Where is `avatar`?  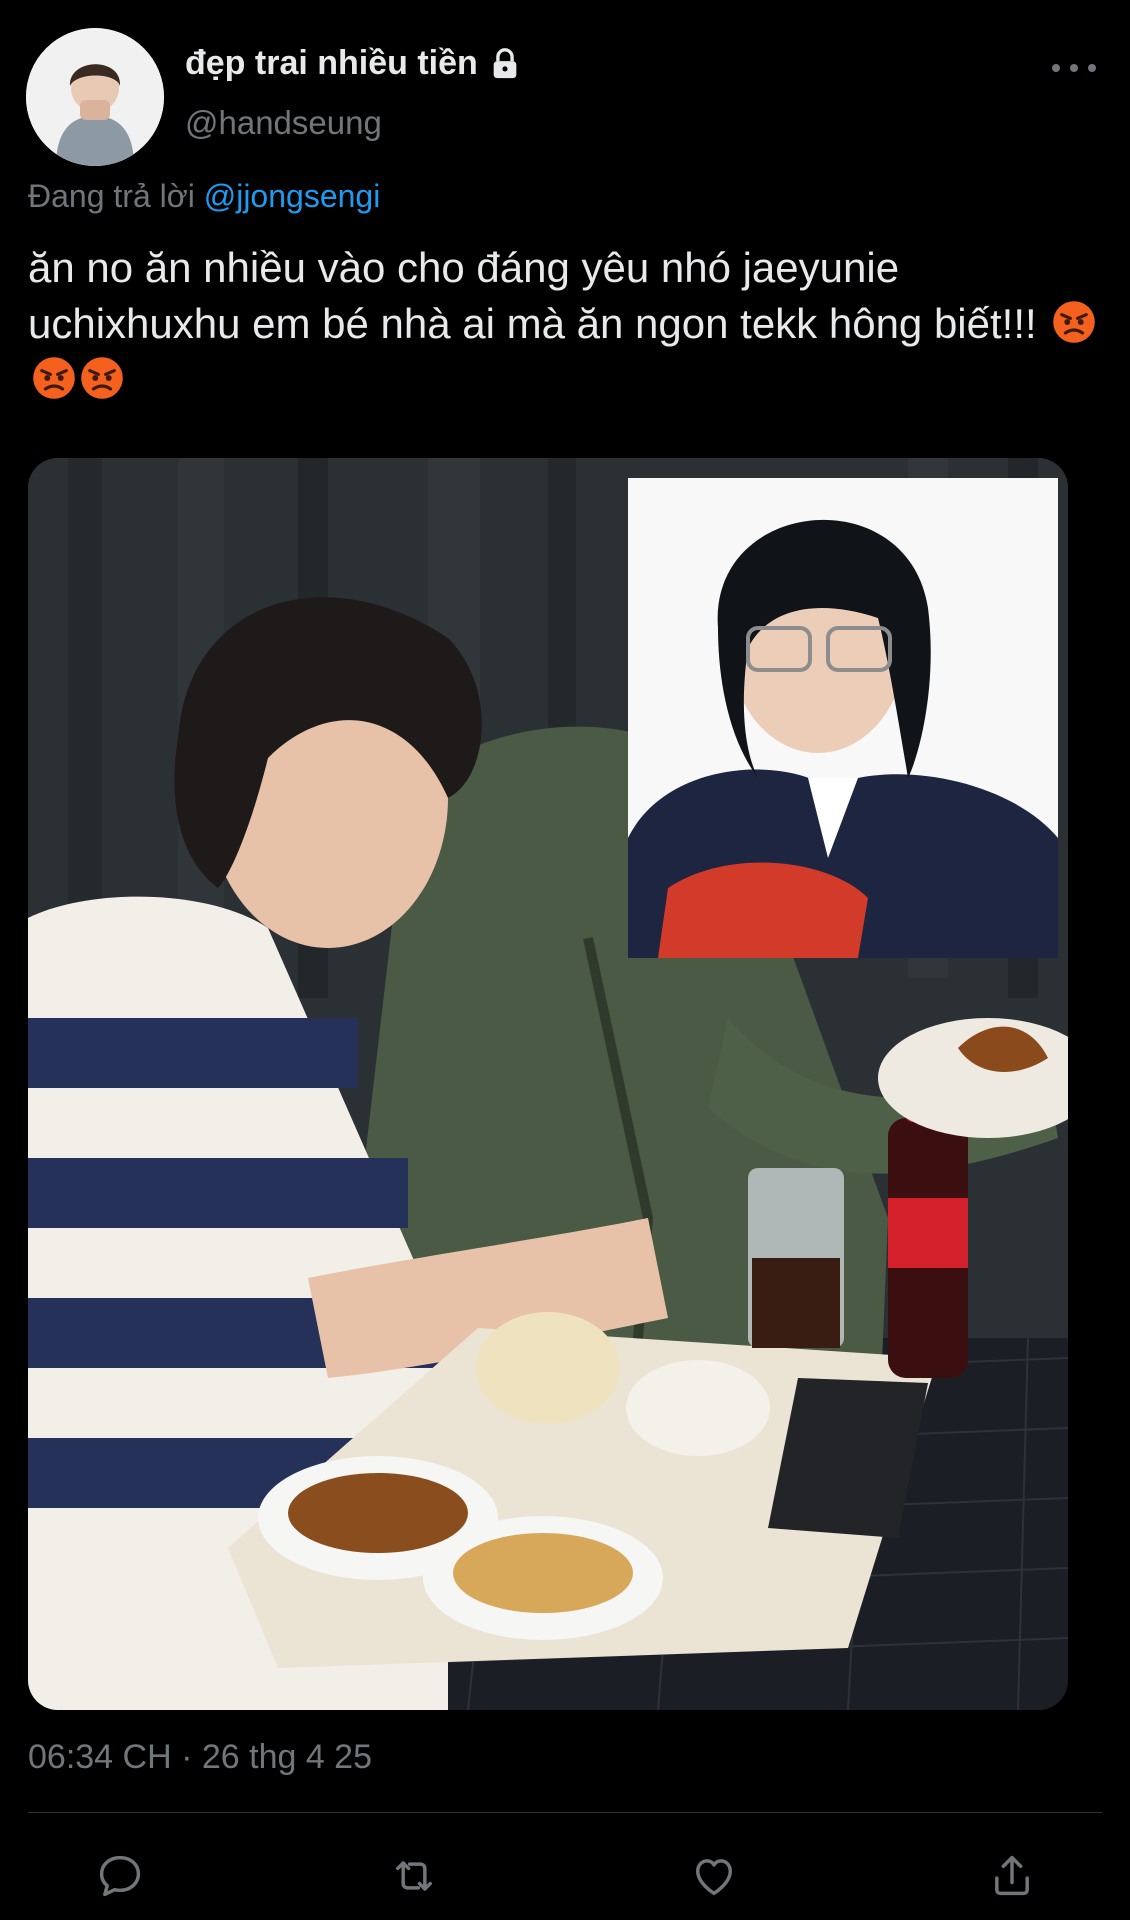
avatar is located at coordinates (95, 97).